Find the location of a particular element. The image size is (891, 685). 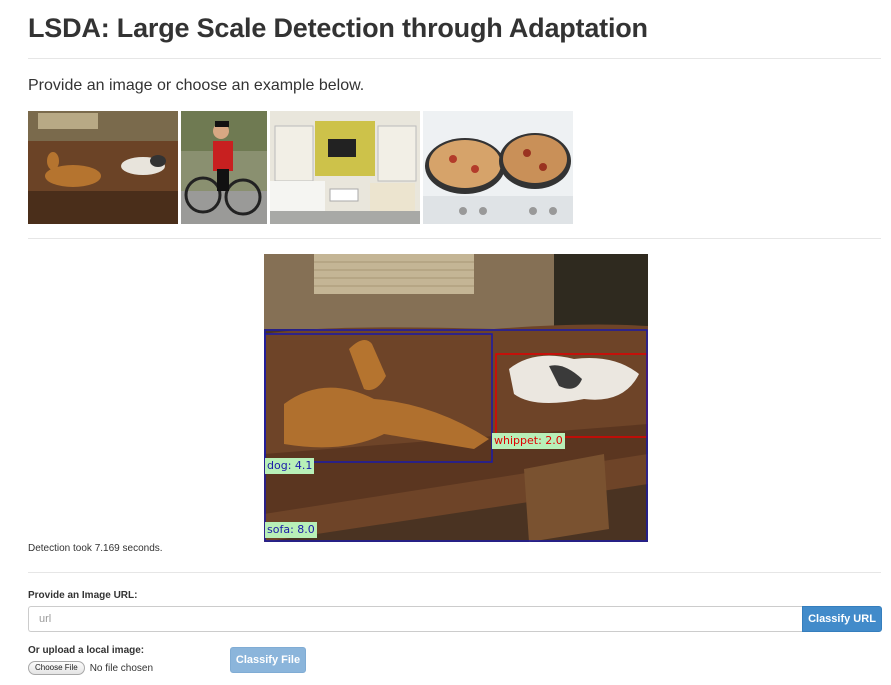

example-image-living-room is located at coordinates (345, 167).